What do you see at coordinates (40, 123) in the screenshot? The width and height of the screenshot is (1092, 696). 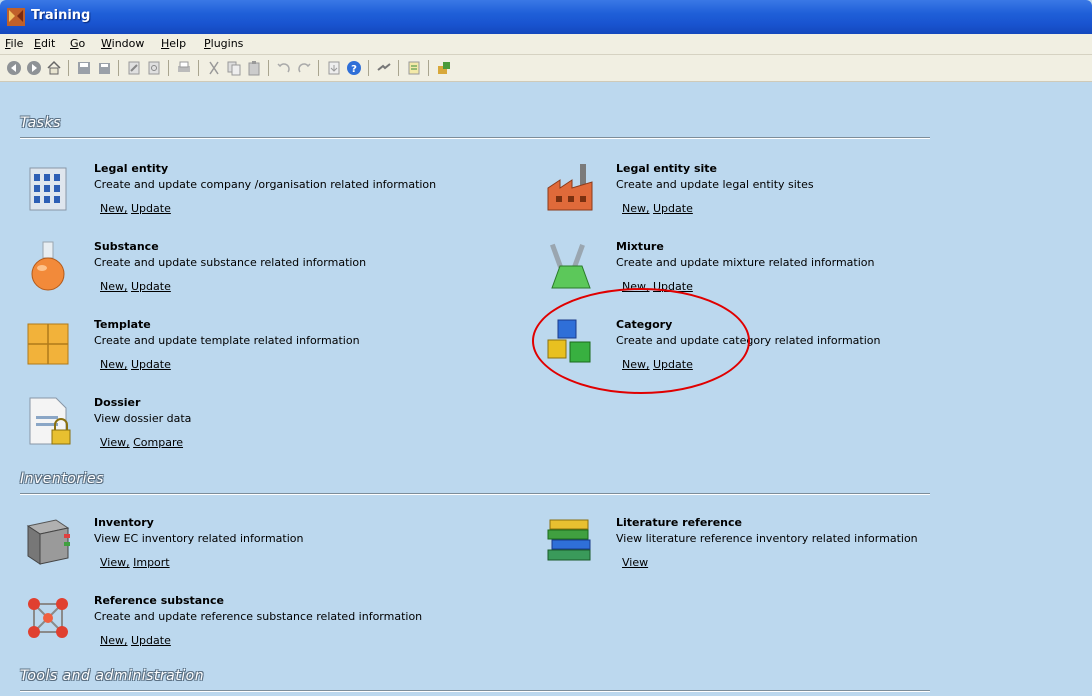 I see `section-title-tasks: Tasks` at bounding box center [40, 123].